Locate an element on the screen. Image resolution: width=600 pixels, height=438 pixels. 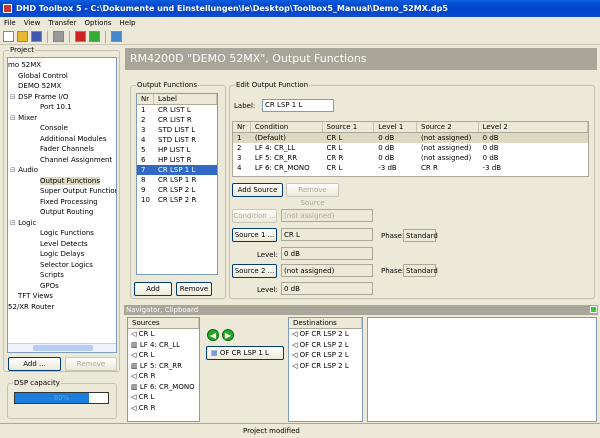
menu-help: Help is located at coordinates (128, 23).